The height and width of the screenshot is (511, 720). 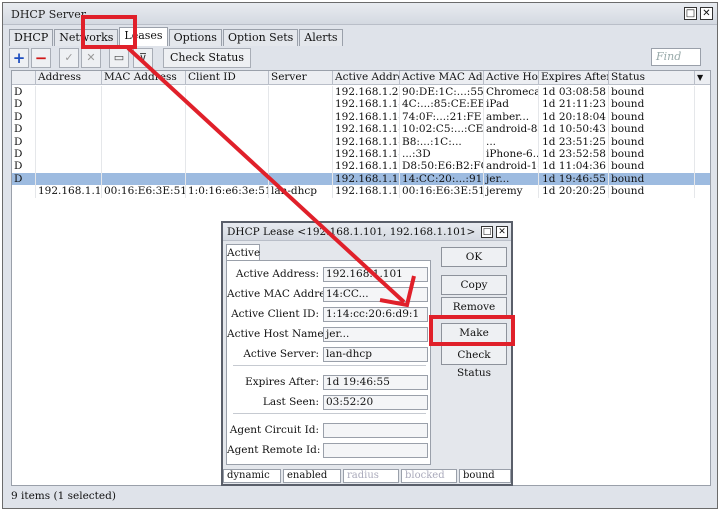 I want to click on column-header-active-address: Active Address, so click(x=366, y=78).